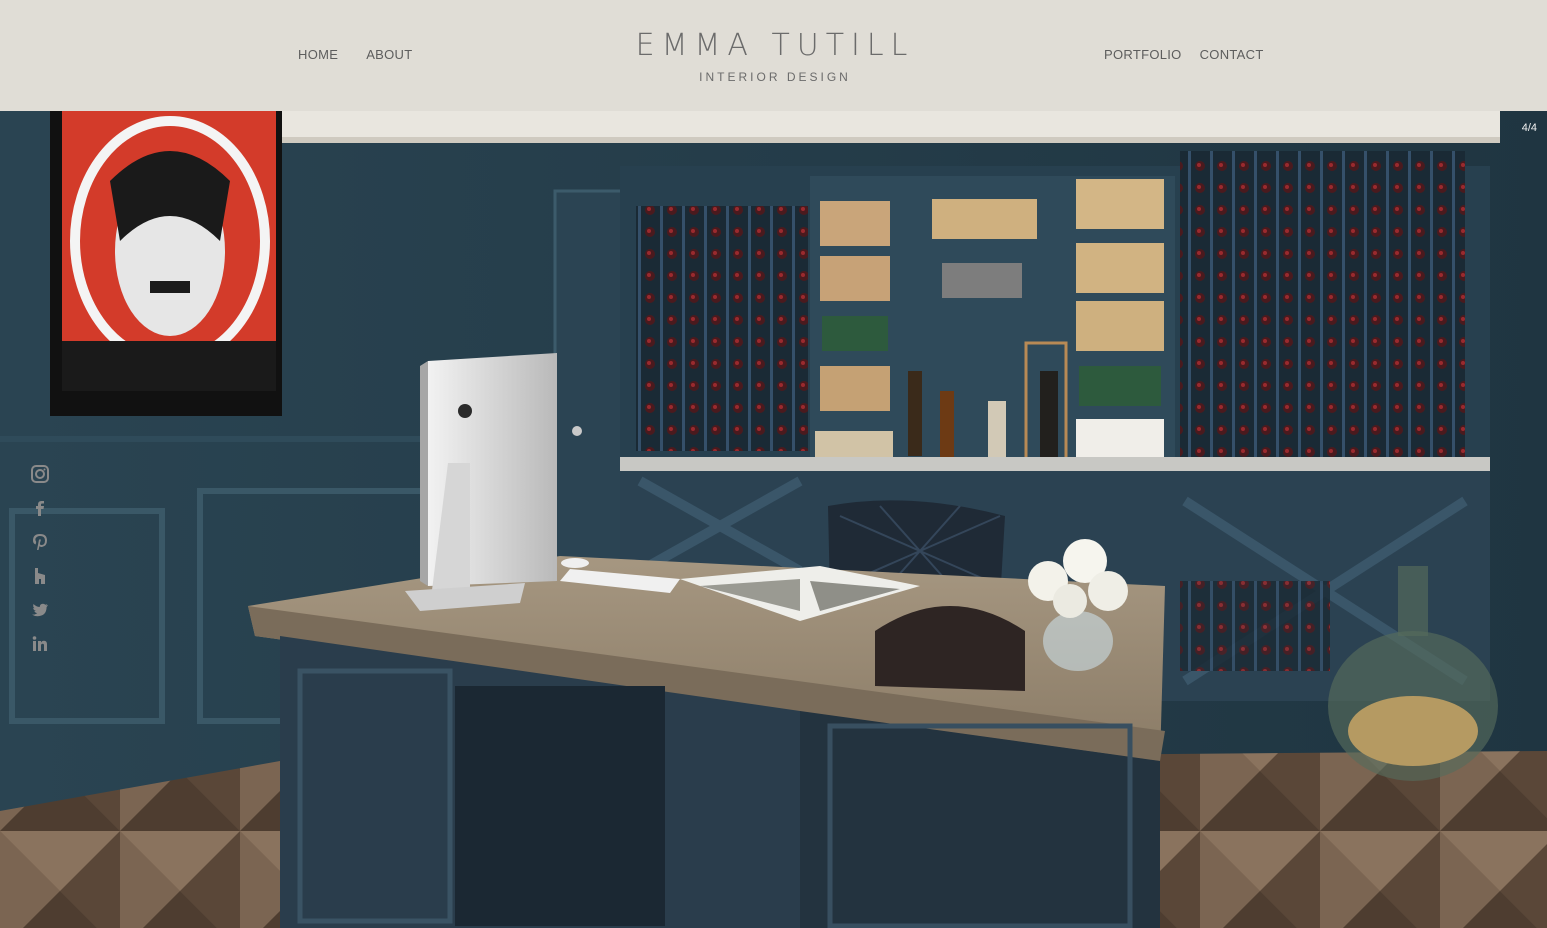 This screenshot has width=1547, height=928. What do you see at coordinates (40, 474) in the screenshot?
I see `instagram-icon` at bounding box center [40, 474].